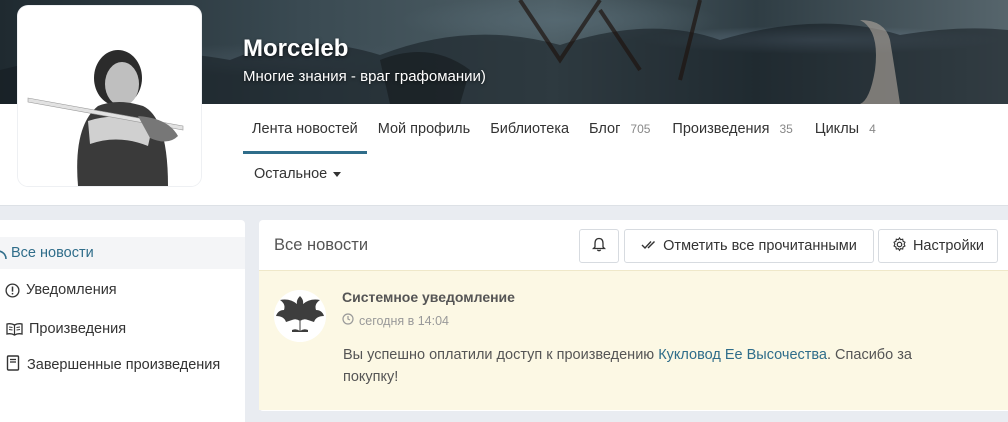 This screenshot has height=422, width=1008. What do you see at coordinates (404, 320) in the screenshot?
I see `notification-time-label: сегодня в 14:04` at bounding box center [404, 320].